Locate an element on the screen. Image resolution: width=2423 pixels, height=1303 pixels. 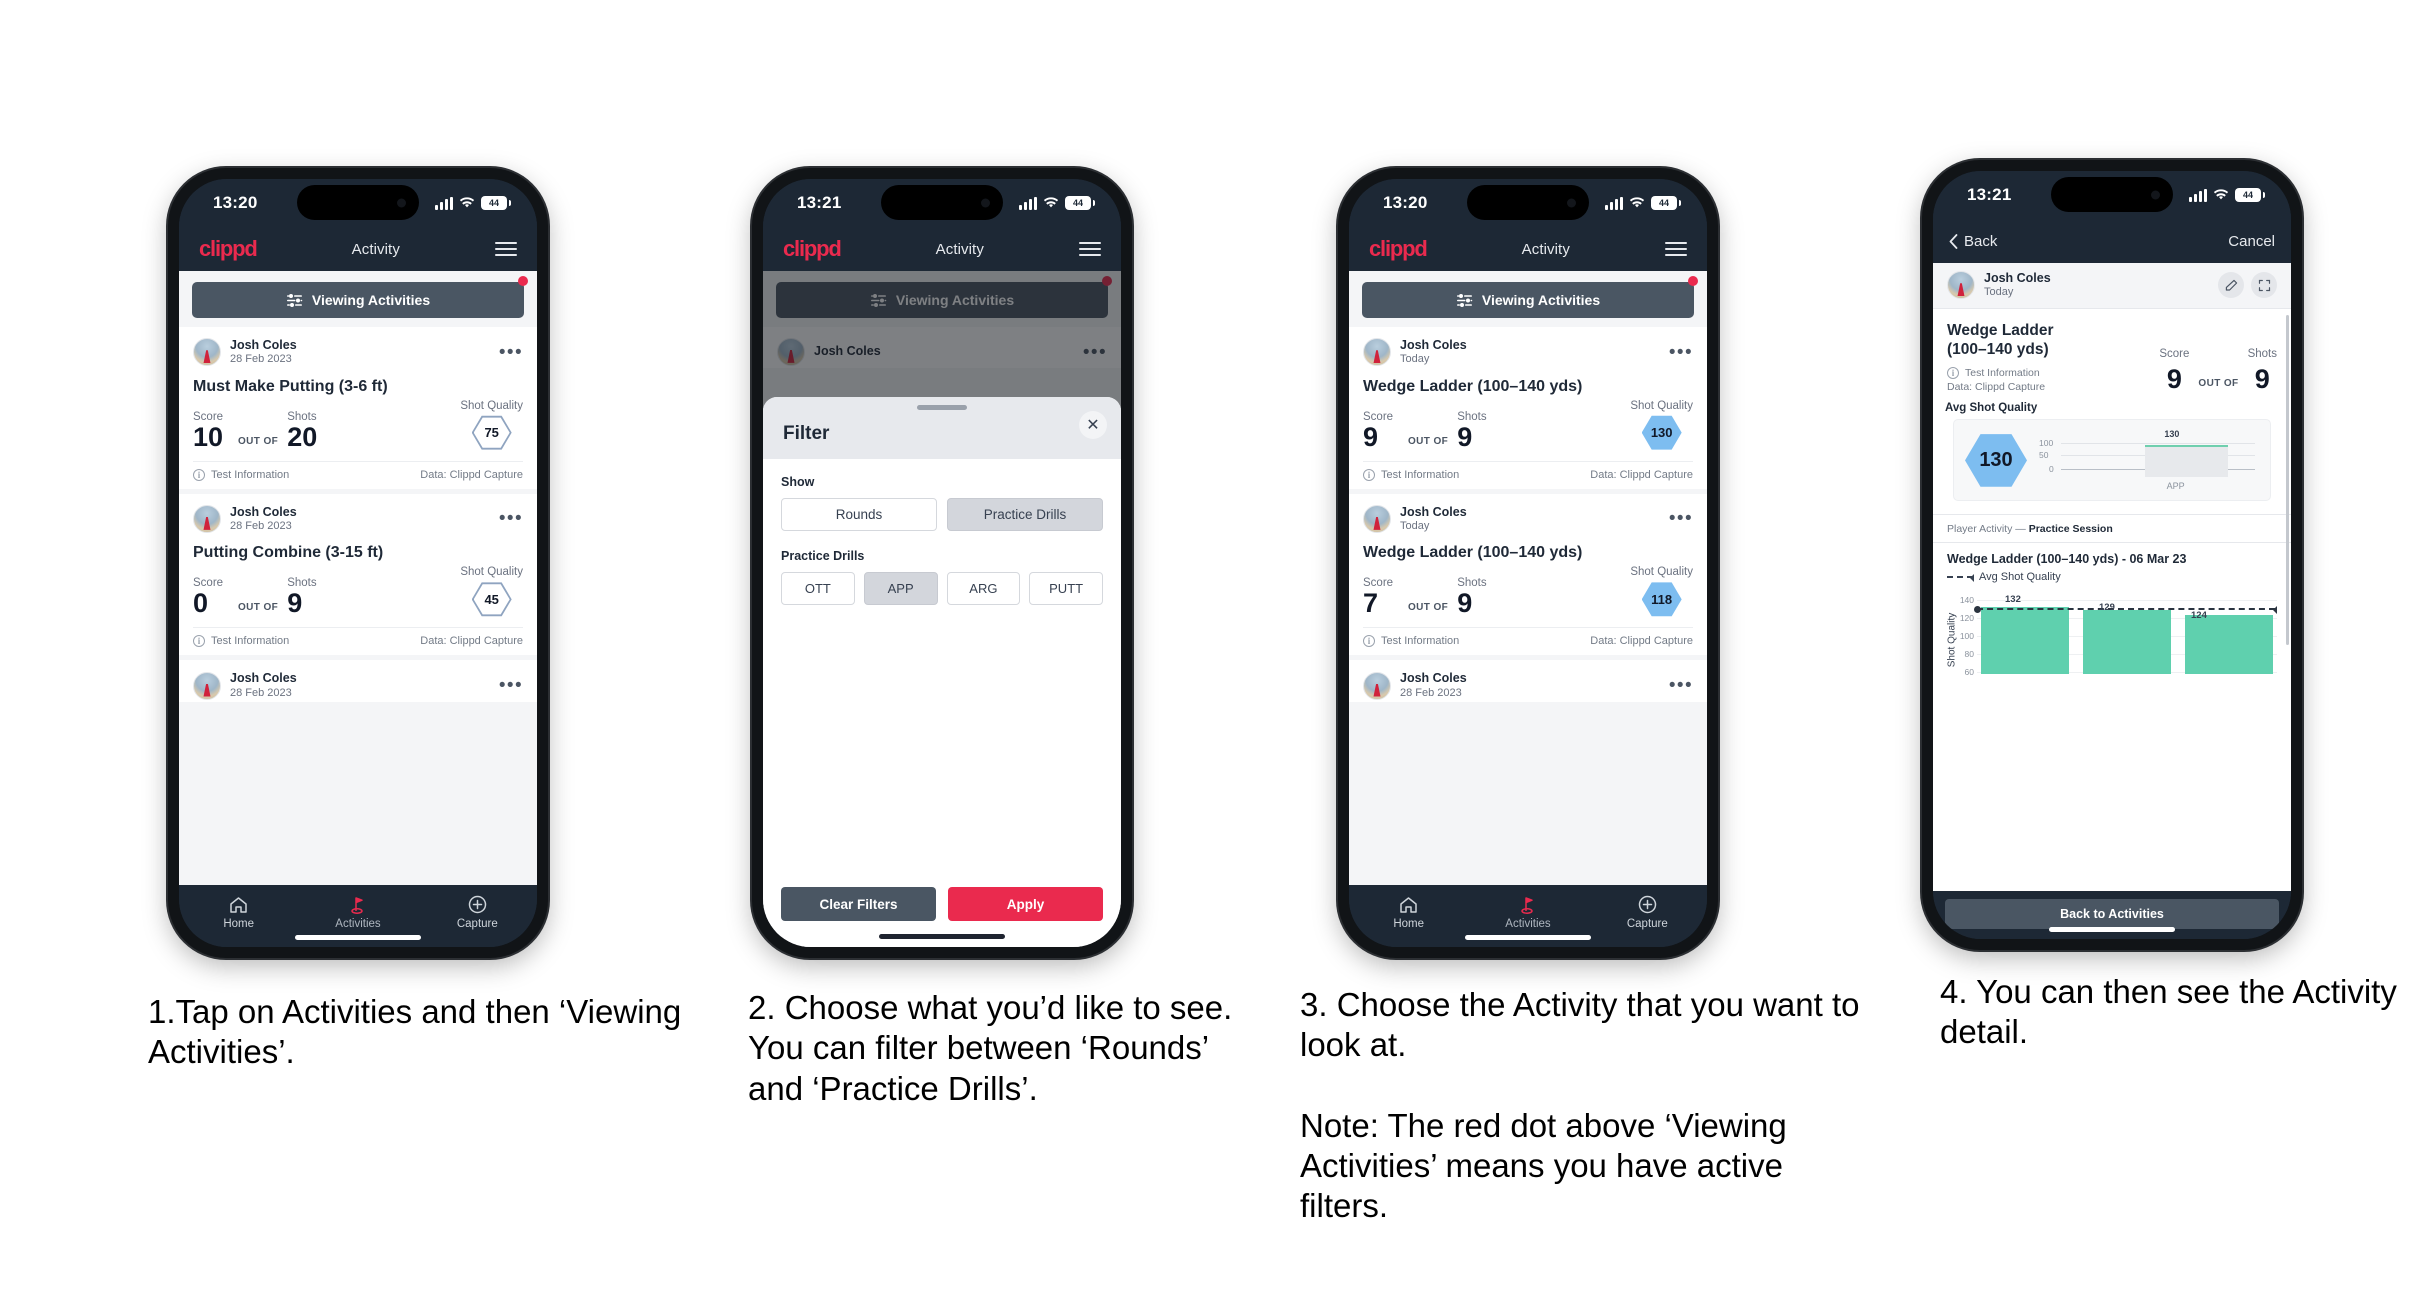
shots-value: 9 is located at coordinates (1465, 436).